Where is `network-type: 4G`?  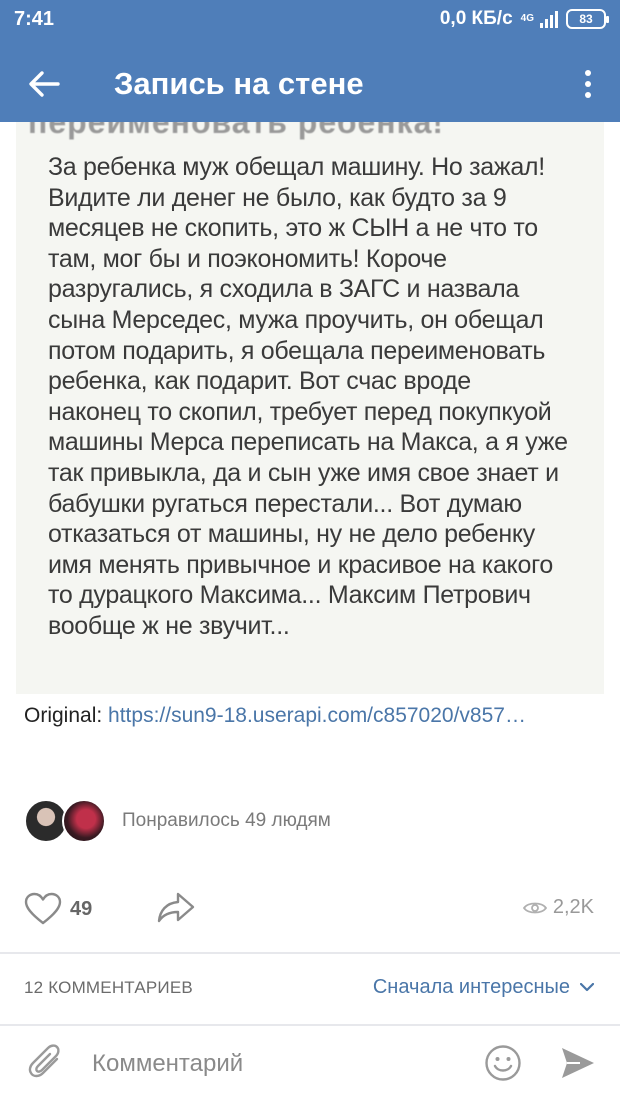
network-type: 4G is located at coordinates (527, 18).